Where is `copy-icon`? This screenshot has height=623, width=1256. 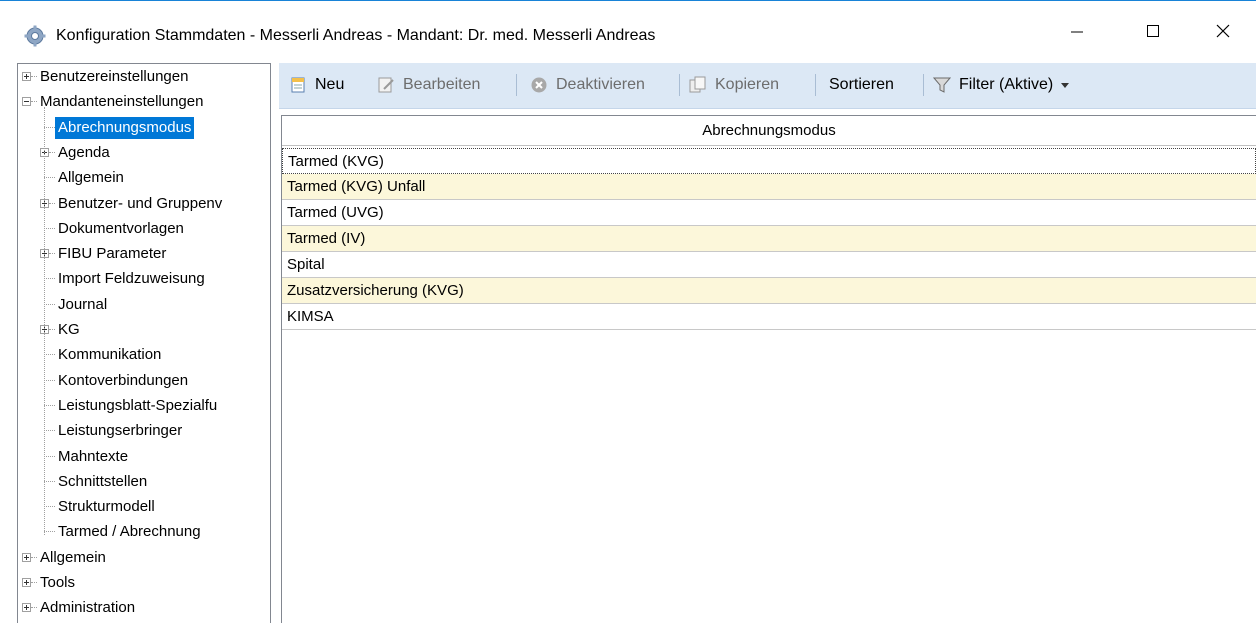 copy-icon is located at coordinates (698, 85).